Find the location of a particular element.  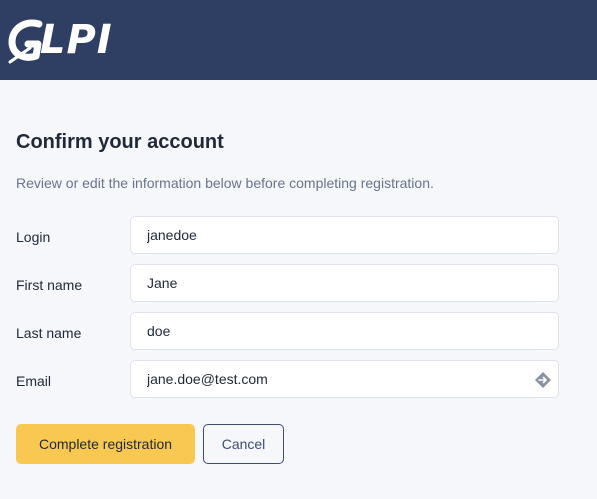

complete-registration-button: Complete registration is located at coordinates (105, 444).